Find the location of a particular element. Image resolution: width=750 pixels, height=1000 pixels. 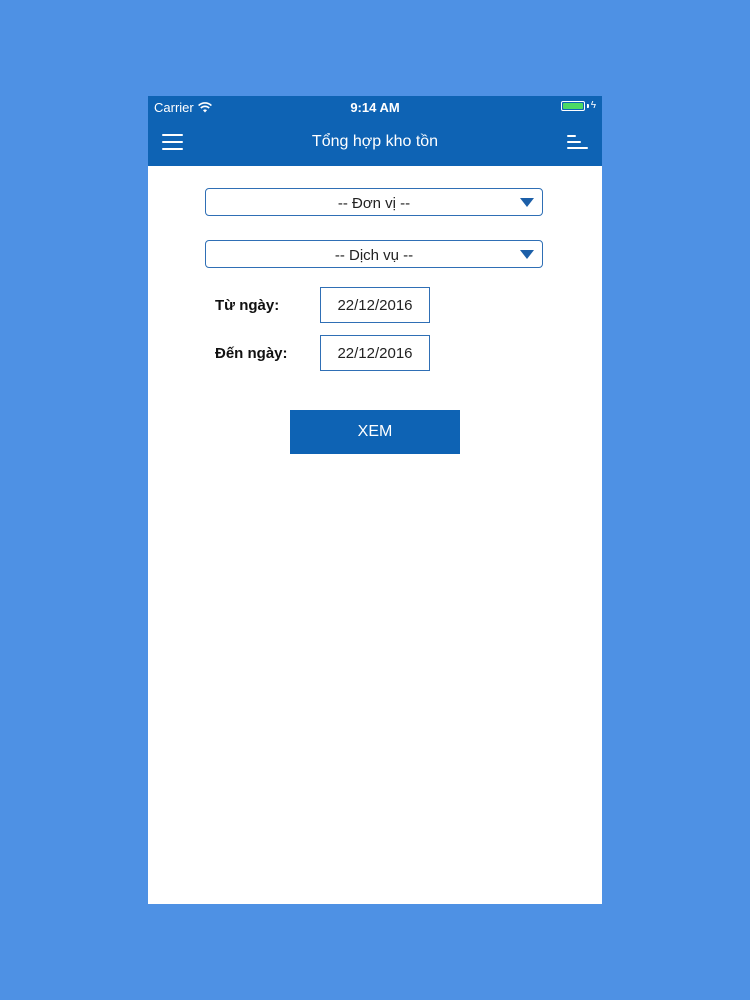

status-bar: Carrier 9:14 AM ϟ is located at coordinates (375, 107).